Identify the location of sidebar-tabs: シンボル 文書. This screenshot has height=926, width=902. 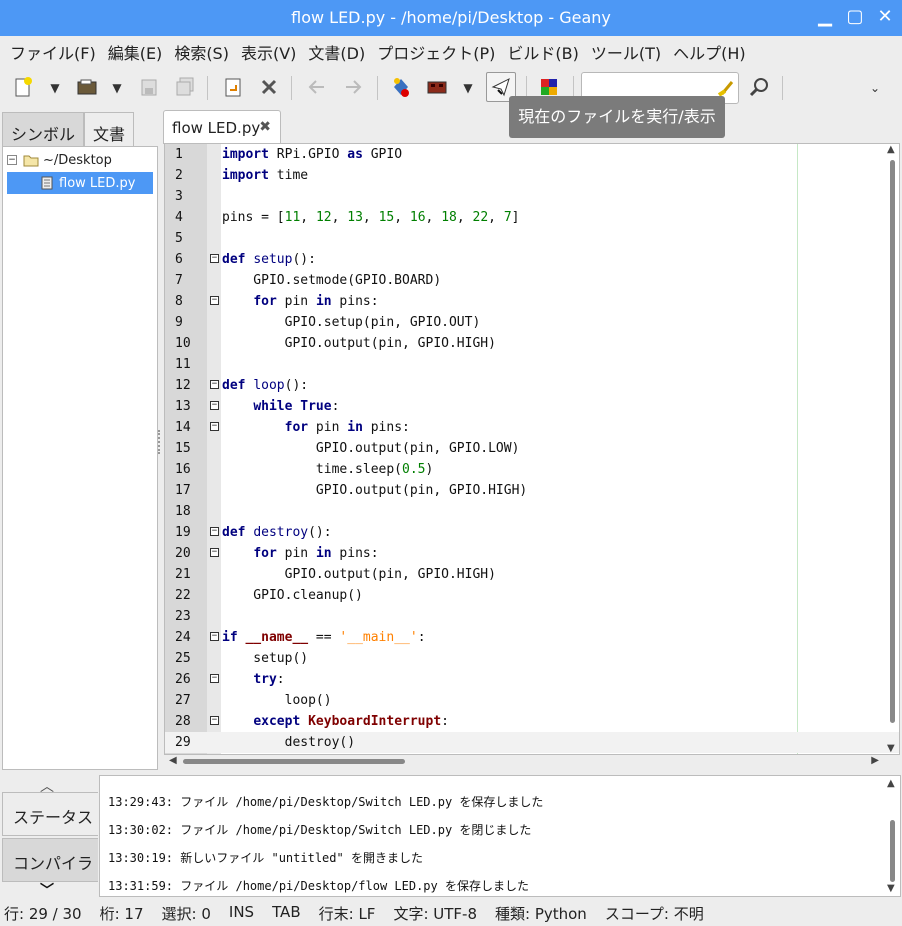
(68, 129).